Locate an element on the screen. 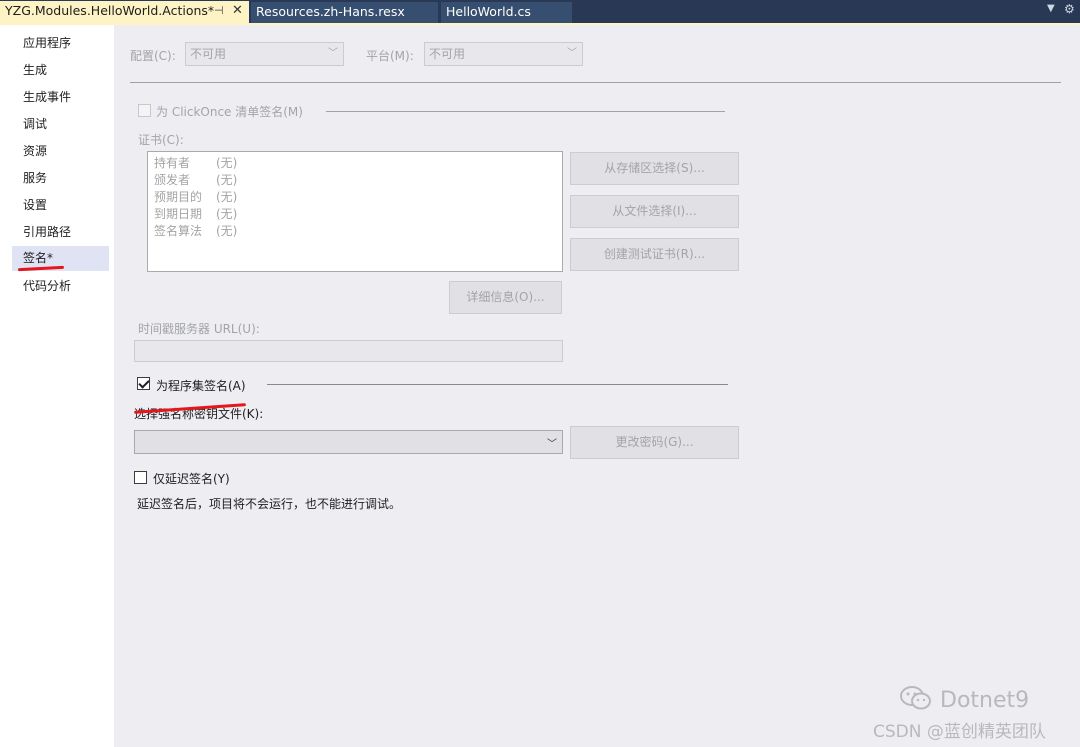 The image size is (1080, 747). gear-icon: ⚙ is located at coordinates (1069, 9).